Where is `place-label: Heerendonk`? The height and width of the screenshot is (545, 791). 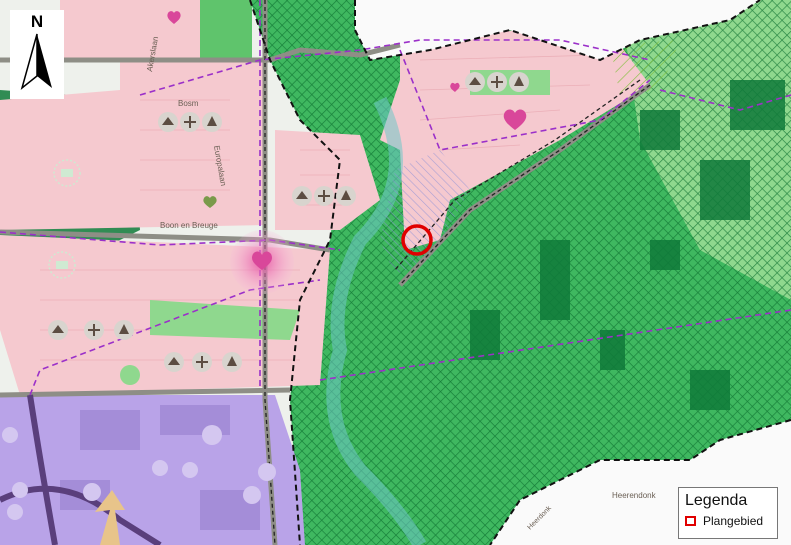
place-label: Heerendonk is located at coordinates (634, 495).